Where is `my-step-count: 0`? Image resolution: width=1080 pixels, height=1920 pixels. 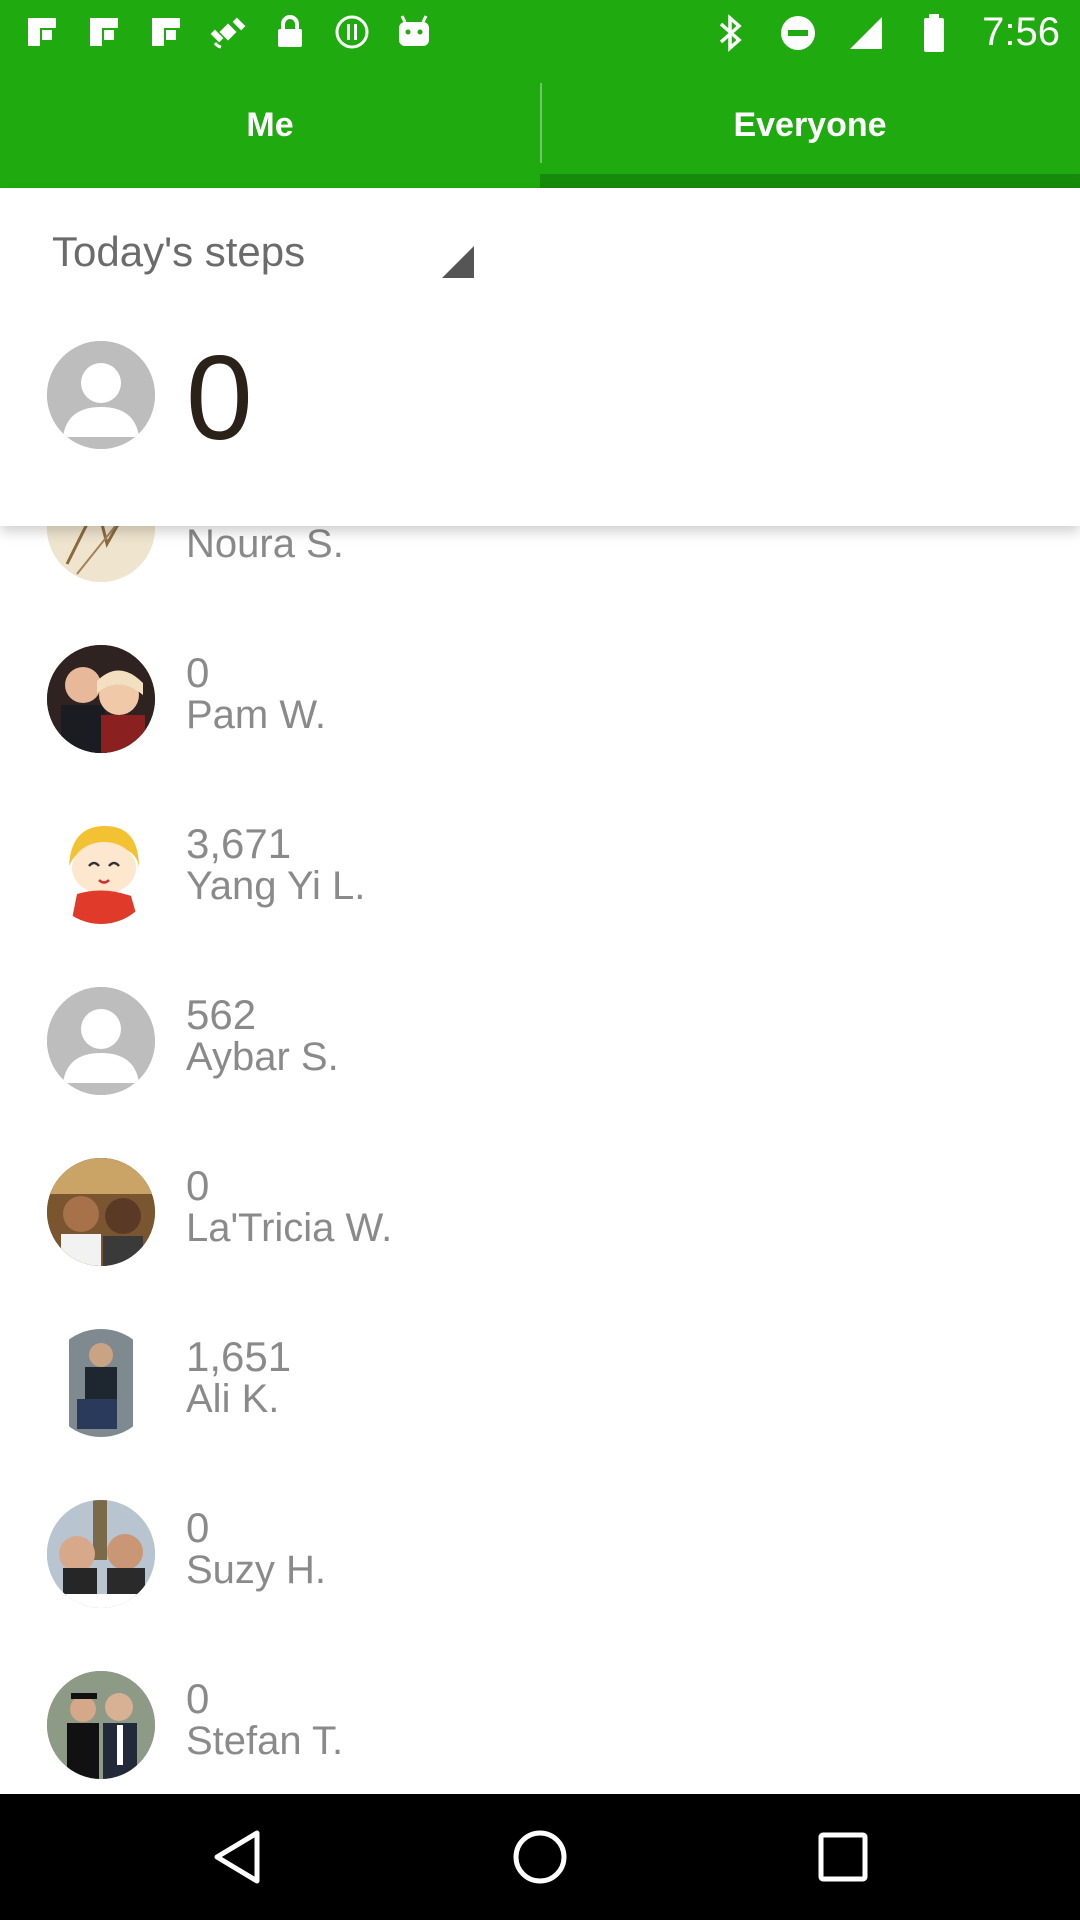
my-step-count: 0 is located at coordinates (219, 398).